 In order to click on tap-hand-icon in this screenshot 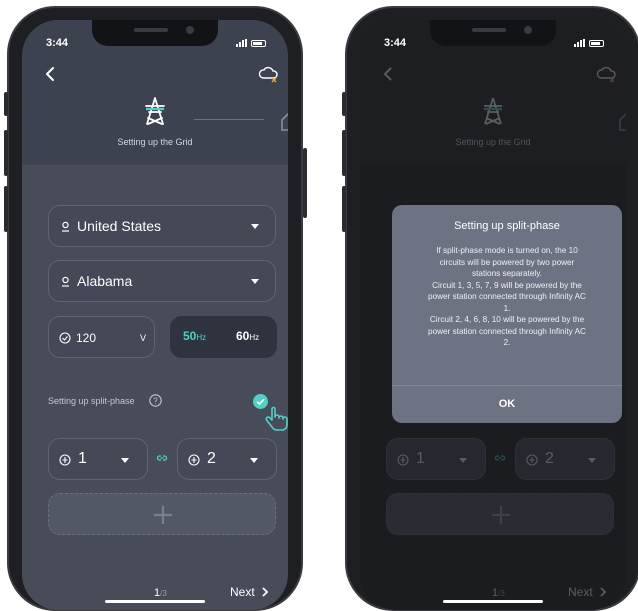, I will do `click(275, 418)`.